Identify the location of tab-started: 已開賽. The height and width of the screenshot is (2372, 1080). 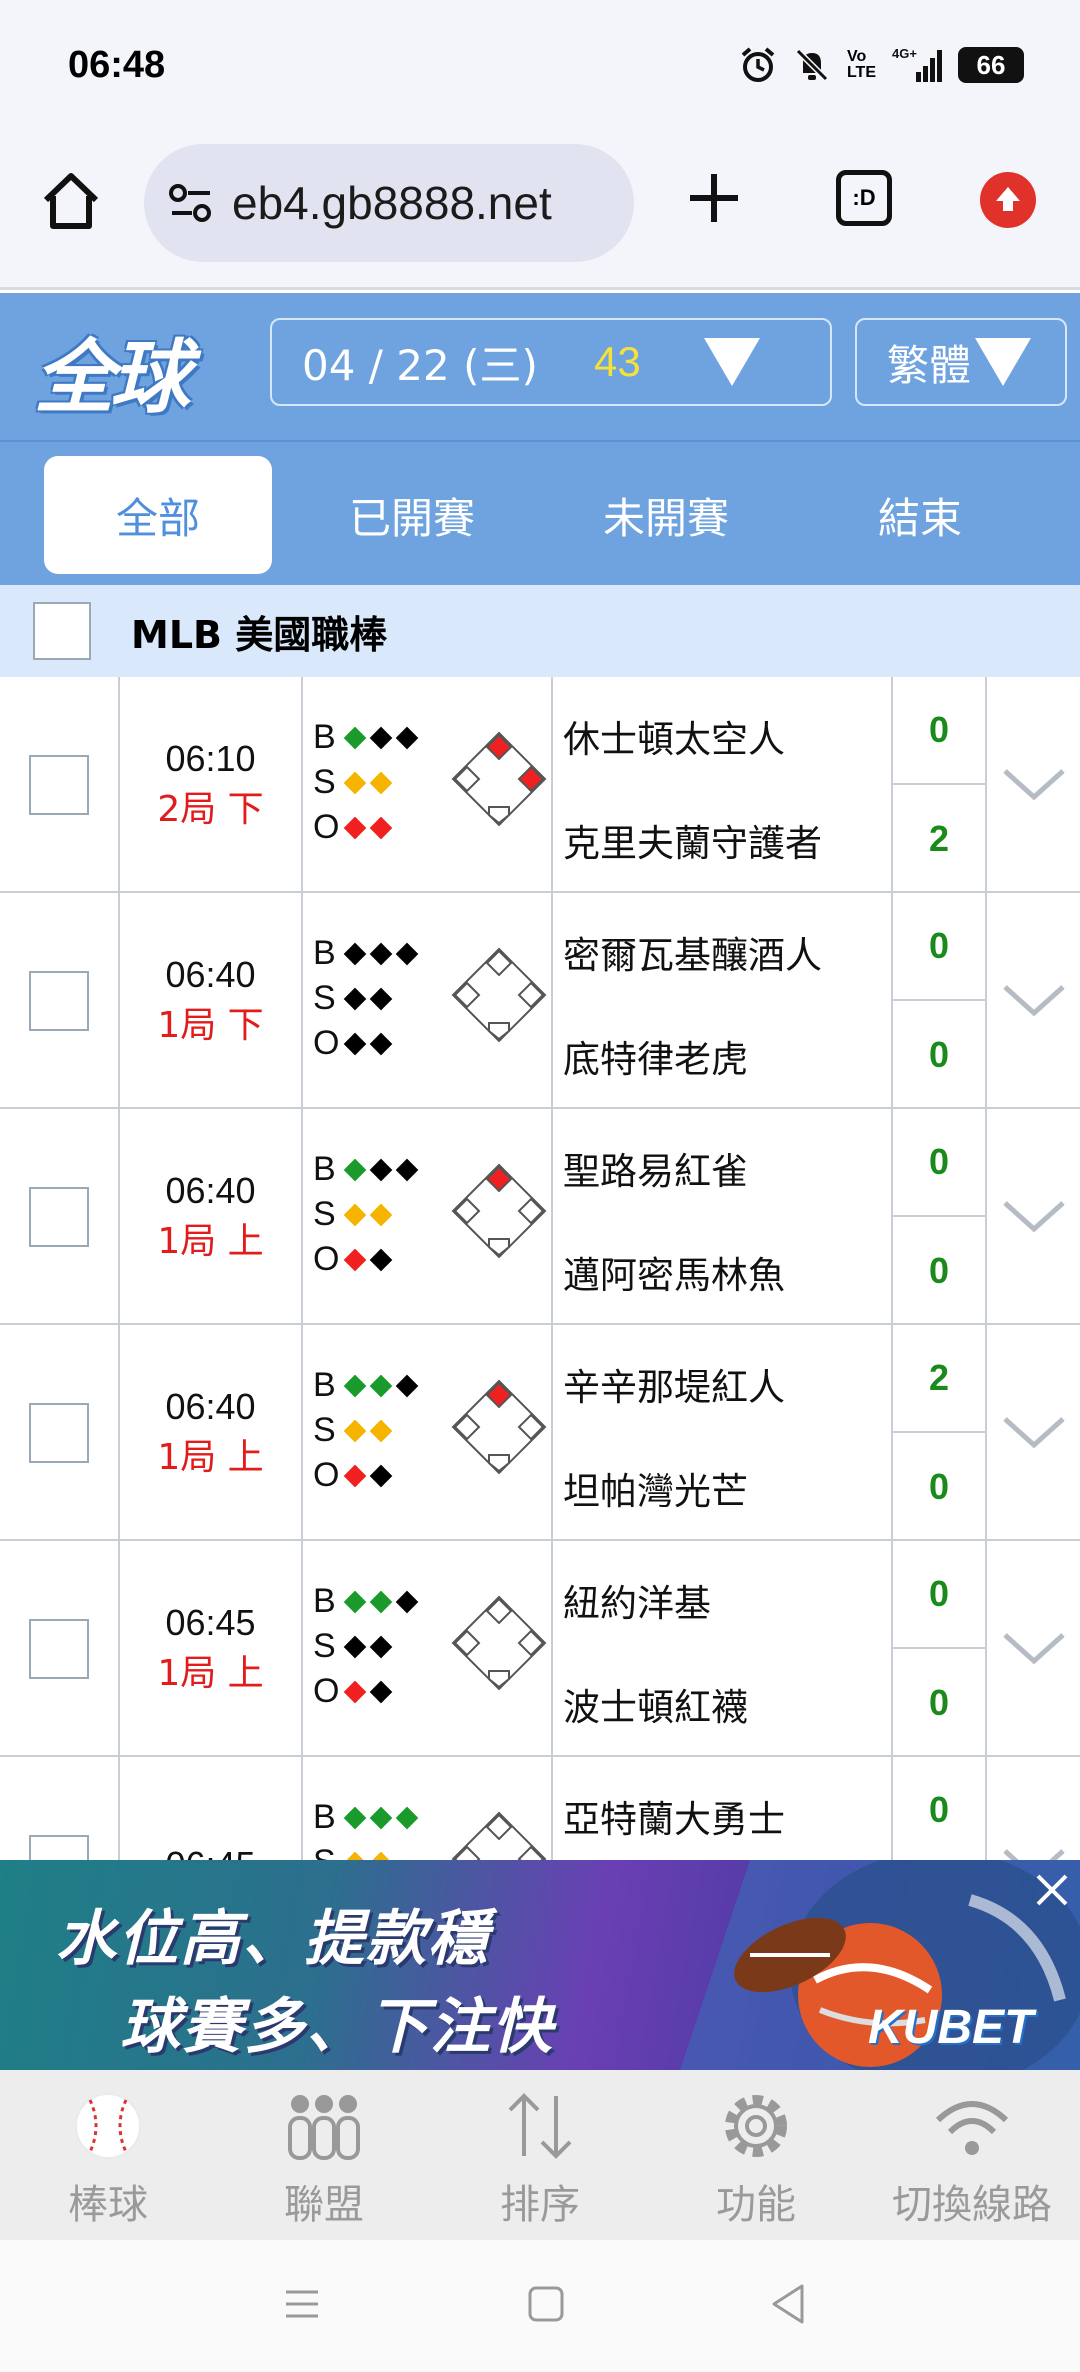
(412, 515).